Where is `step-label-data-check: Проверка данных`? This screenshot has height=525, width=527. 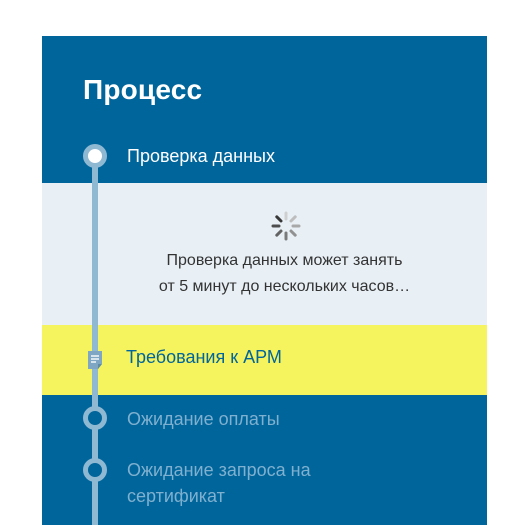
step-label-data-check: Проверка данных is located at coordinates (201, 156).